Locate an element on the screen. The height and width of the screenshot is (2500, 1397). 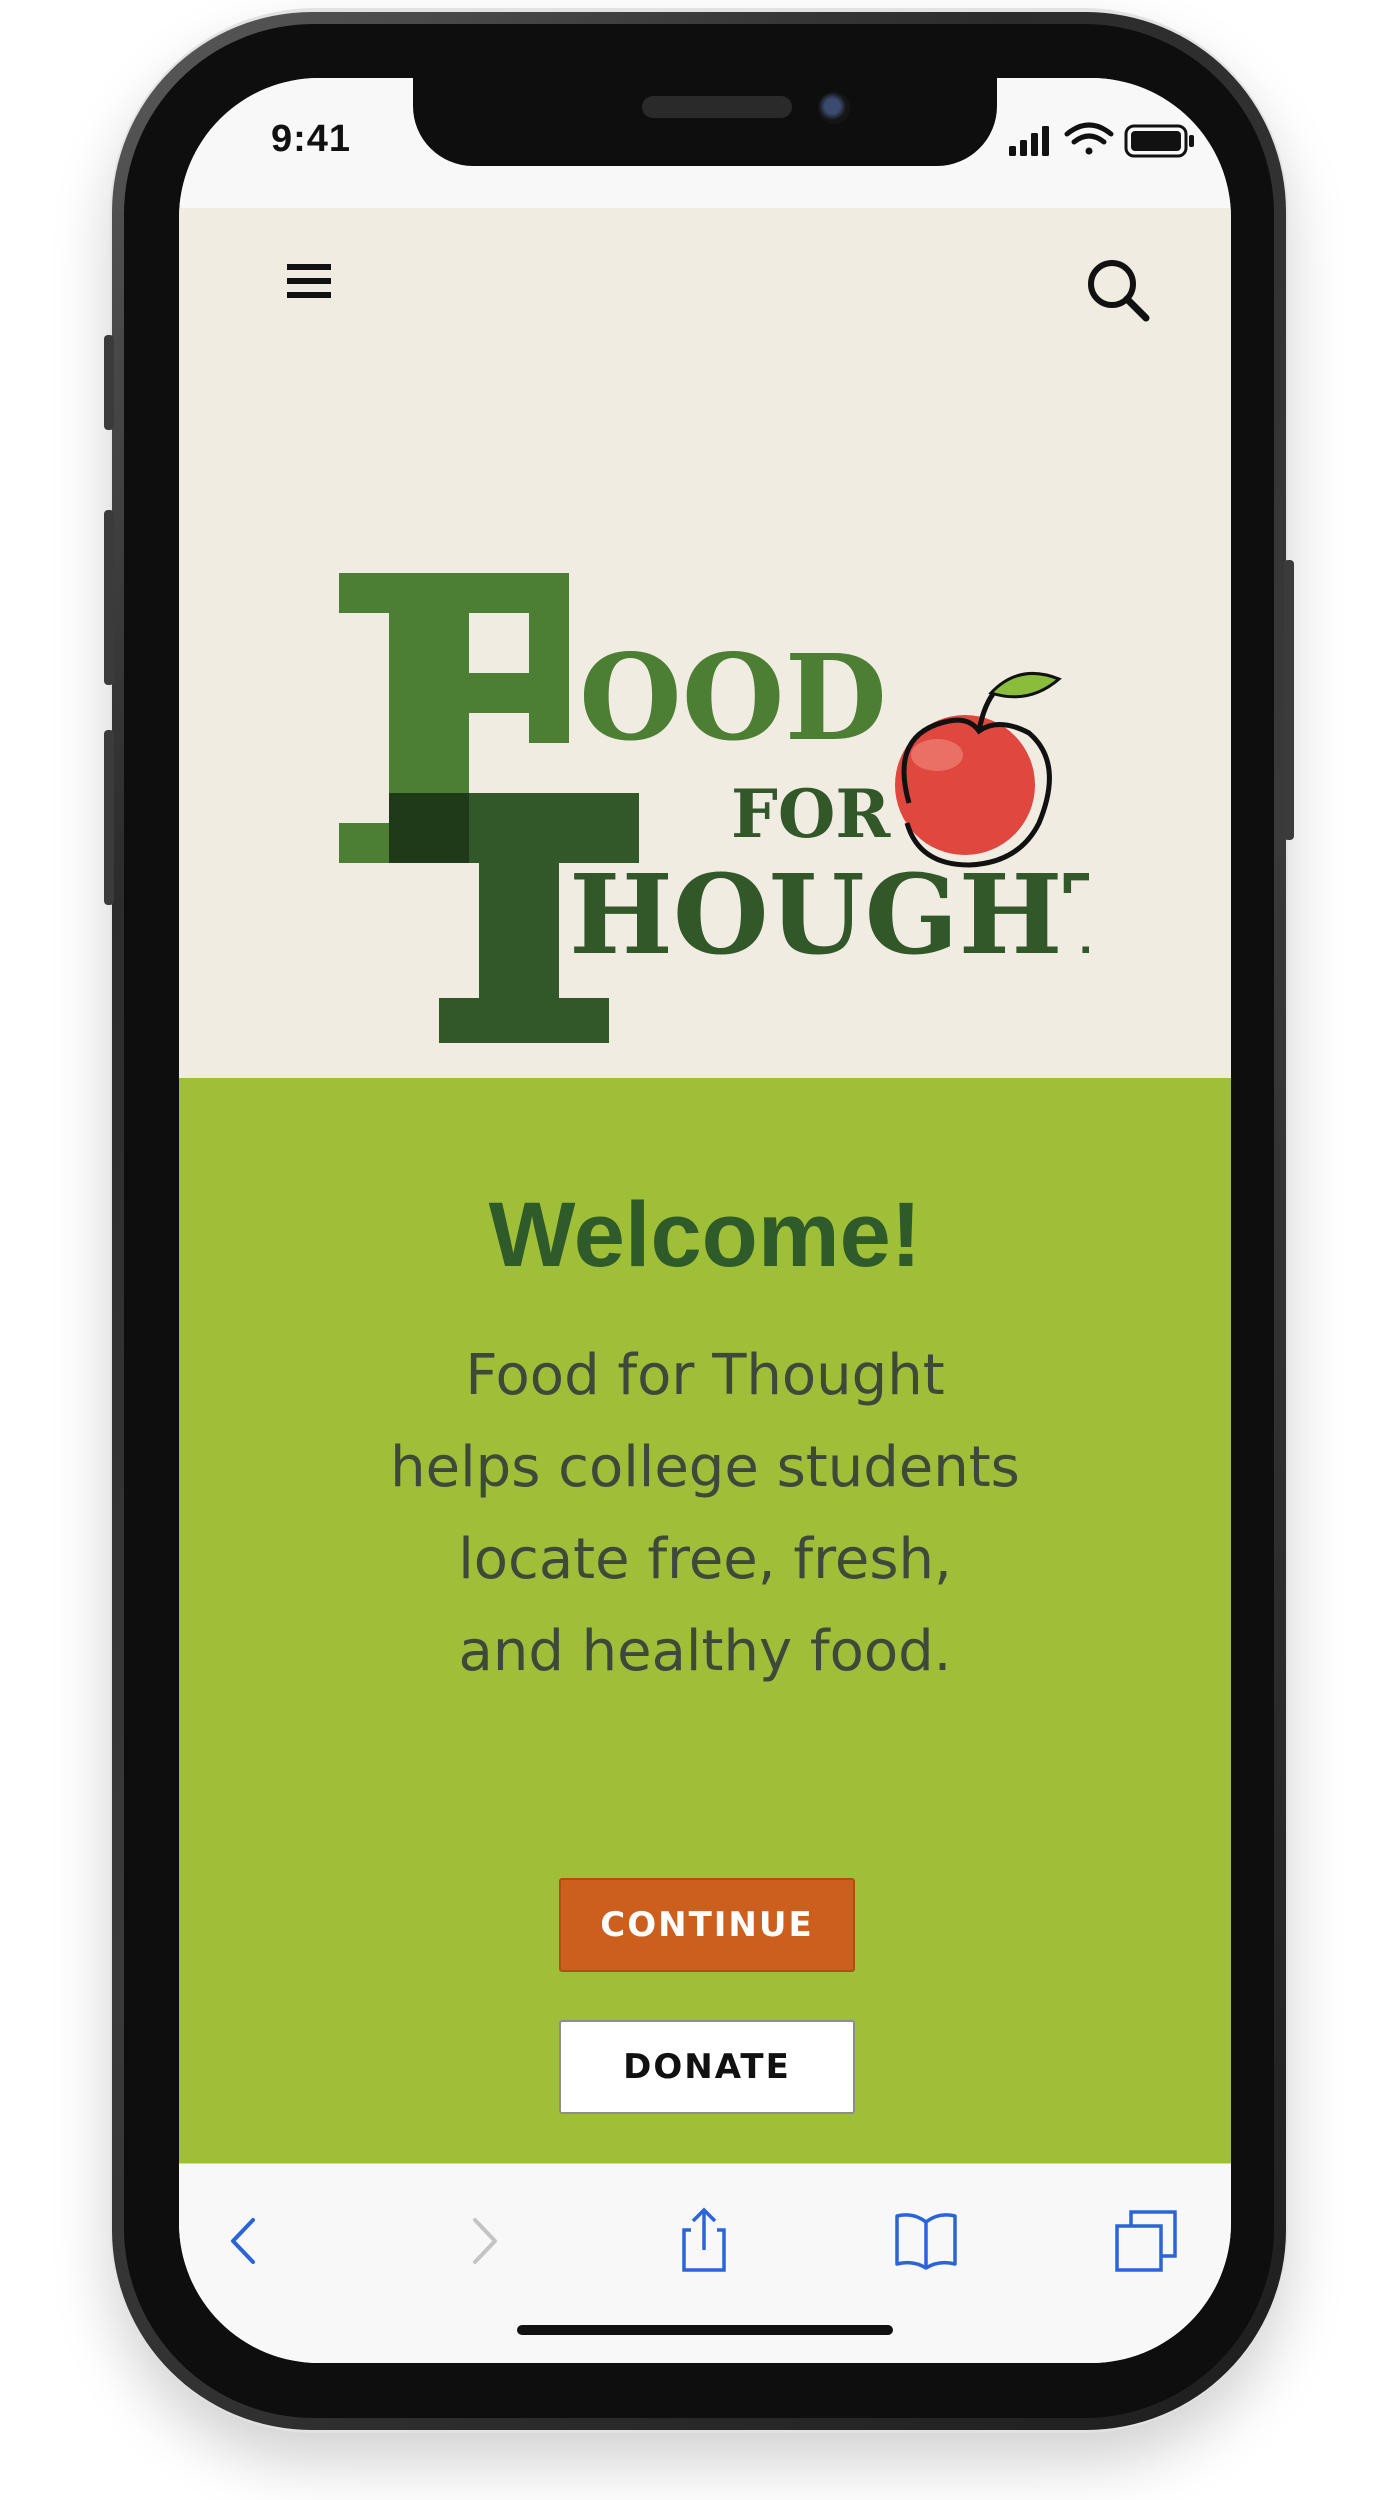
status-icons-svg is located at coordinates (1101, 140).